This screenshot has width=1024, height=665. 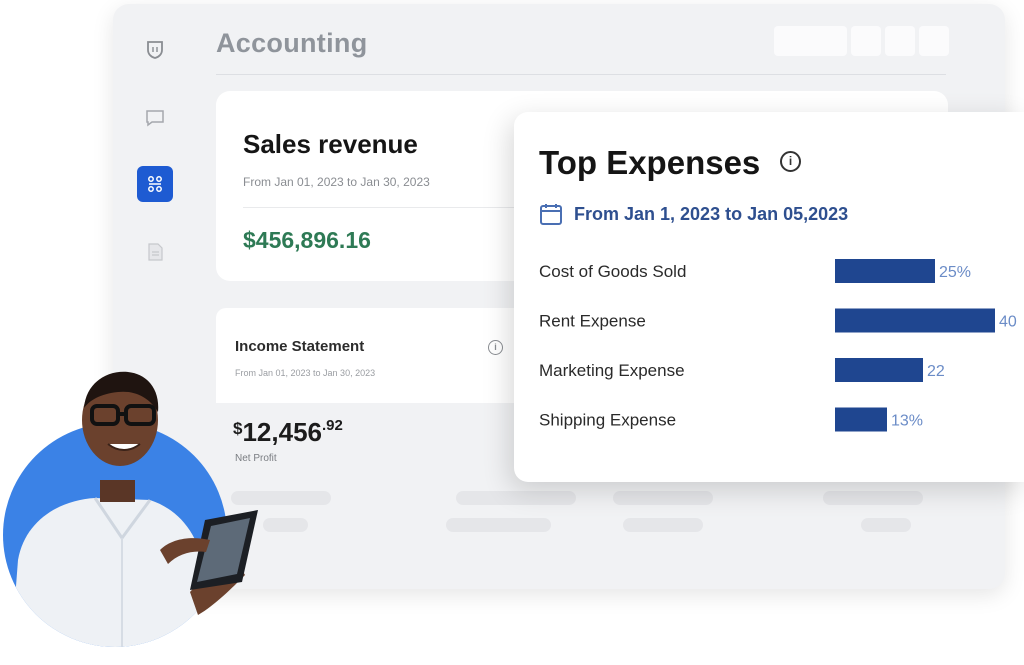 What do you see at coordinates (130, 509) in the screenshot?
I see `person-with-tablet-illustration` at bounding box center [130, 509].